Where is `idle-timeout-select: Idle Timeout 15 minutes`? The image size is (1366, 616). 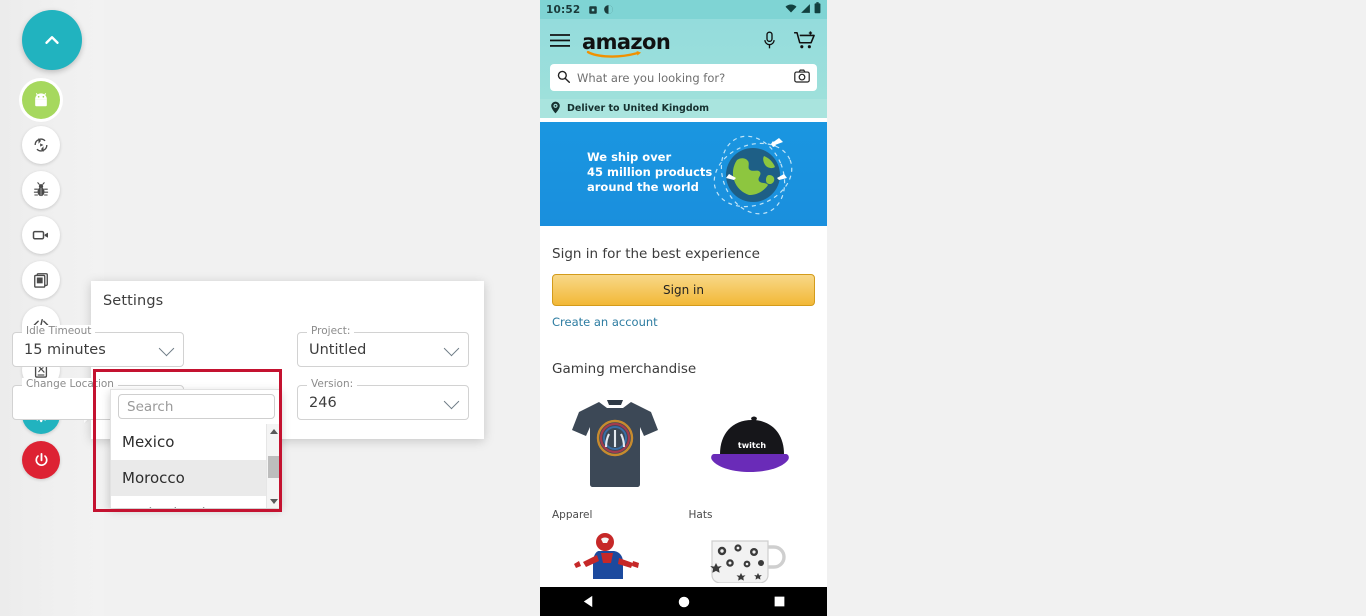 idle-timeout-select: Idle Timeout 15 minutes is located at coordinates (98, 346).